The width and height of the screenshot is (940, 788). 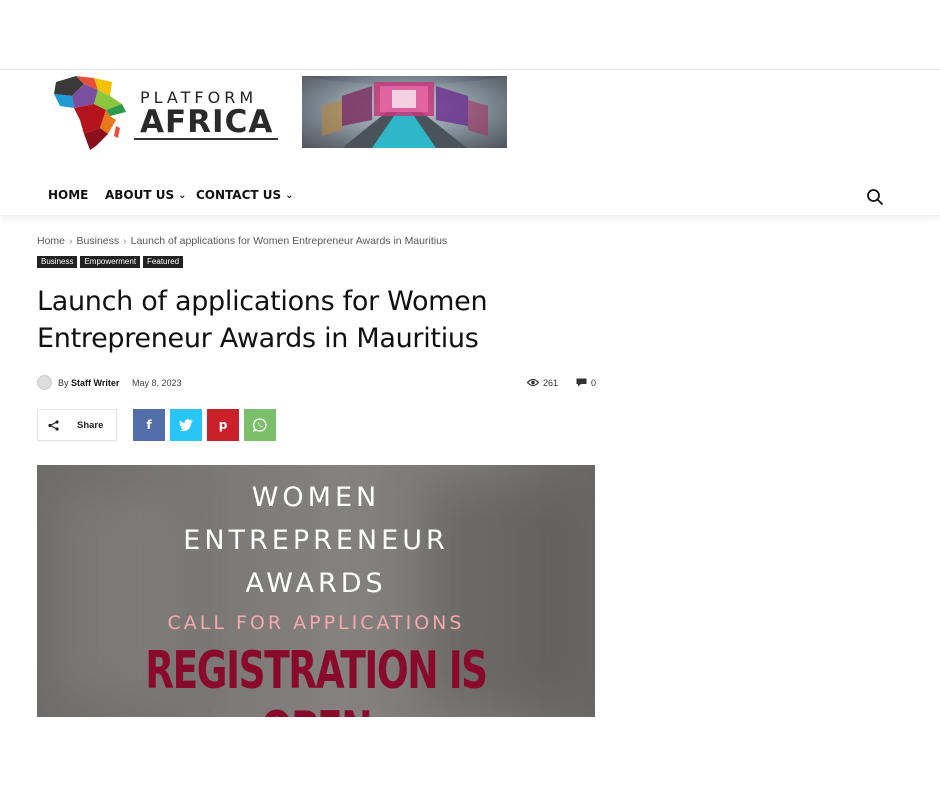 What do you see at coordinates (90, 113) in the screenshot?
I see `africa-map-logo-icon` at bounding box center [90, 113].